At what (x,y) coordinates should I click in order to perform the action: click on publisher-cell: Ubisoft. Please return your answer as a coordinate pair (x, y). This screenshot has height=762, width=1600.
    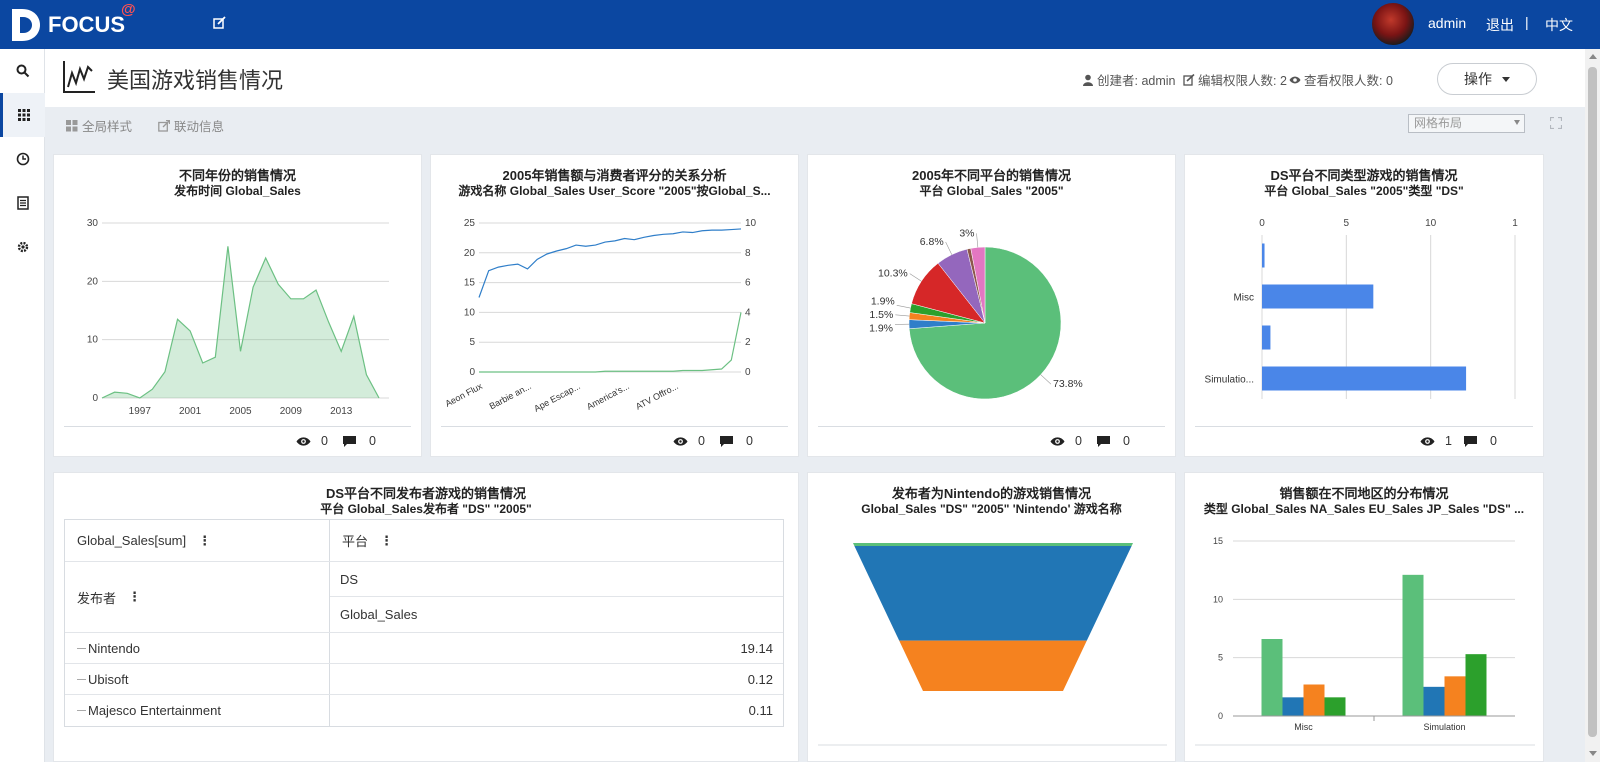
    Looking at the image, I should click on (197, 679).